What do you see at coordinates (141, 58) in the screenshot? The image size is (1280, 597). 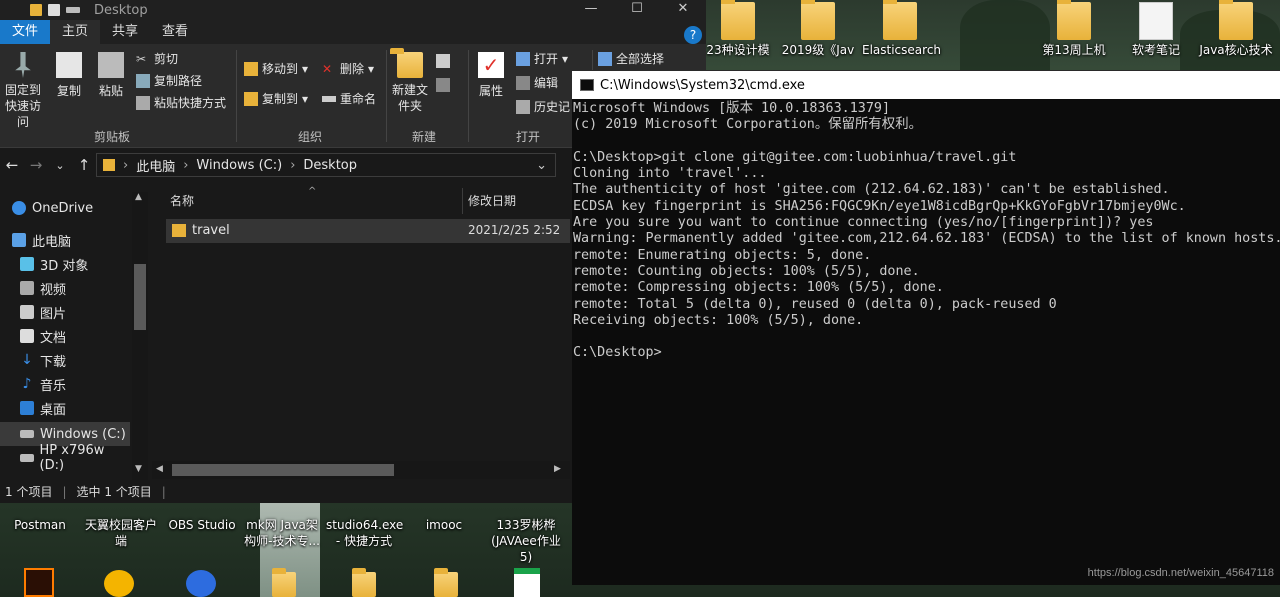 I see `scissors-icon: ✂` at bounding box center [141, 58].